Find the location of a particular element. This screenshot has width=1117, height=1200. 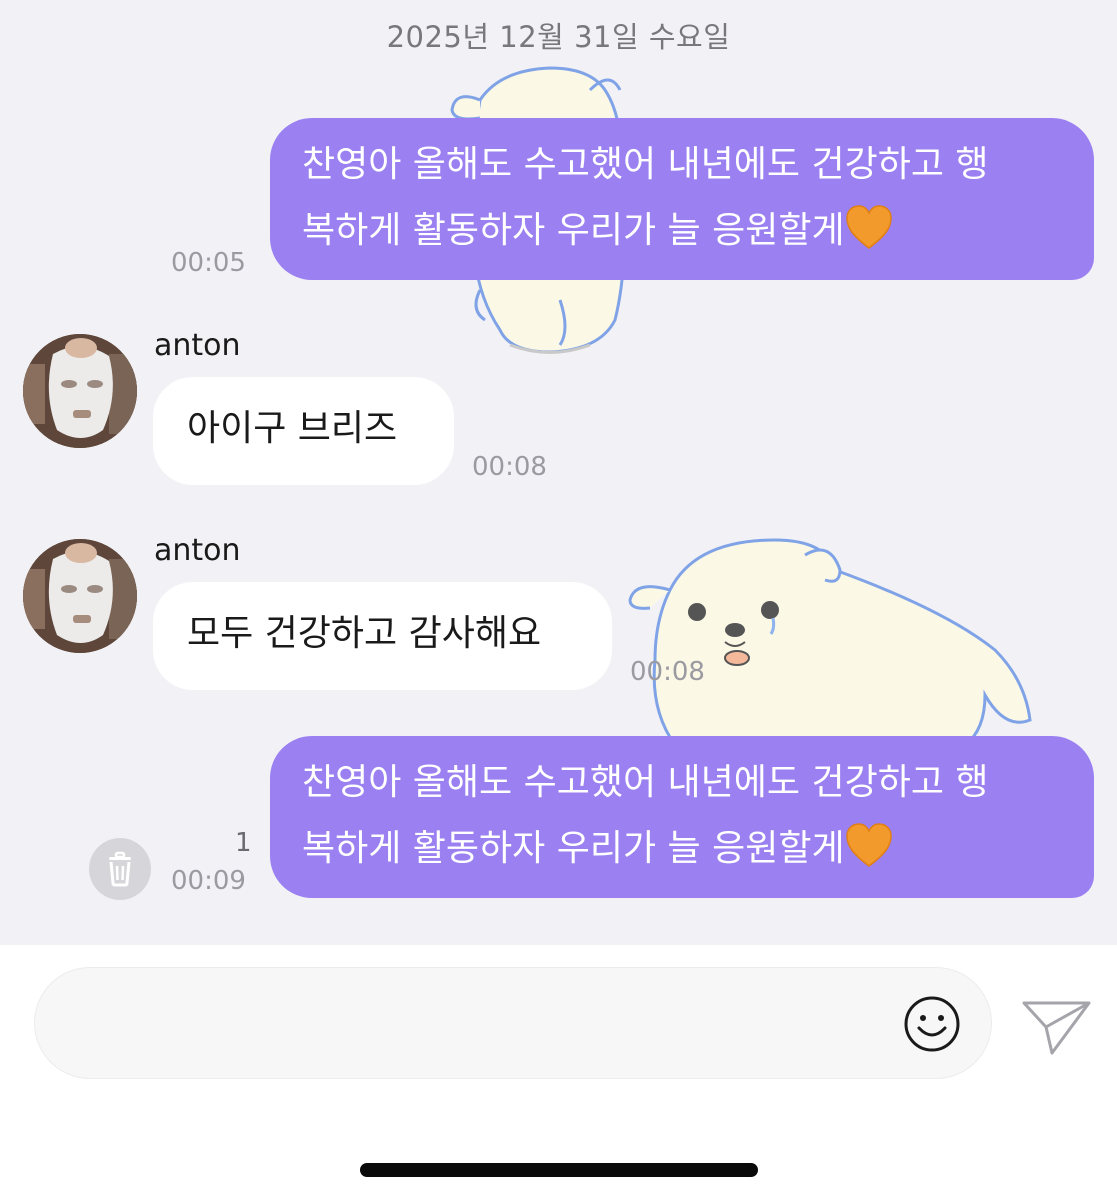

message-time: 00:05 is located at coordinates (208, 263).